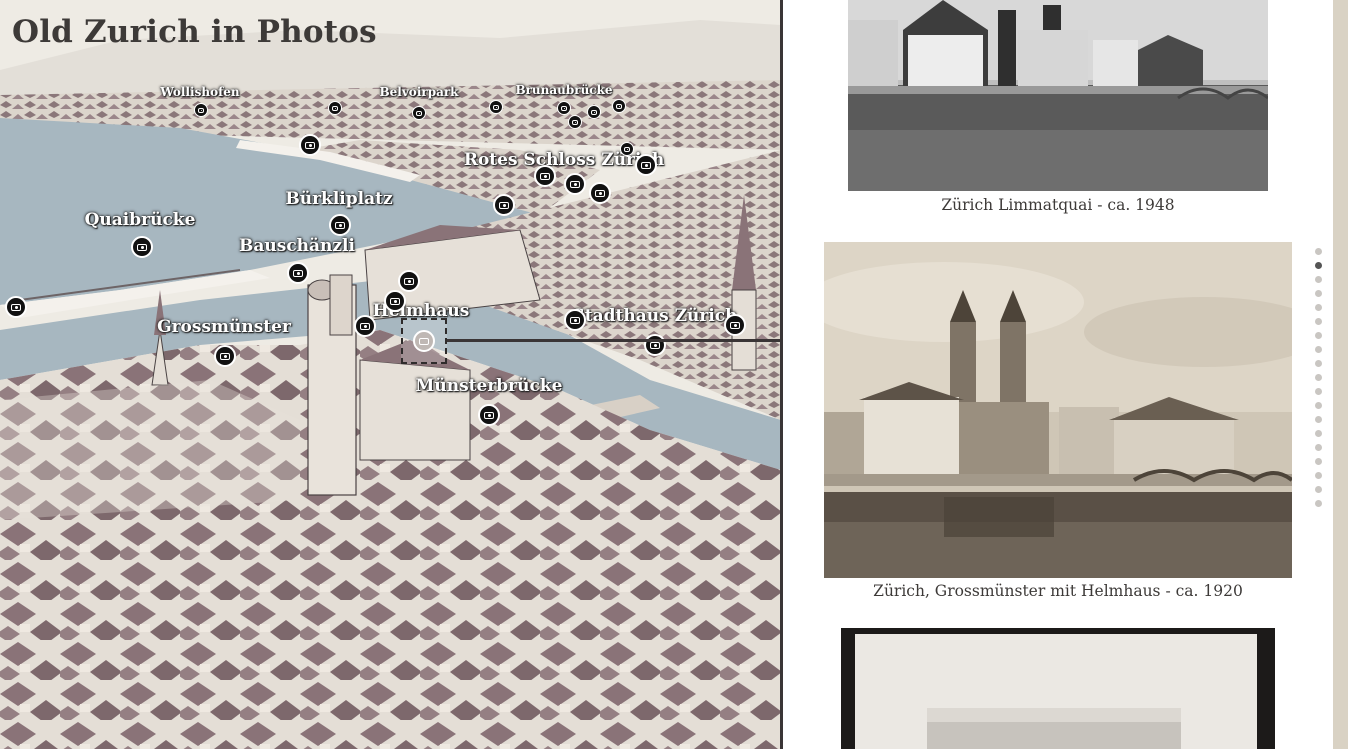  Describe the element at coordinates (199, 92) in the screenshot. I see `map-label-wollishofen: Wollishofen` at that location.